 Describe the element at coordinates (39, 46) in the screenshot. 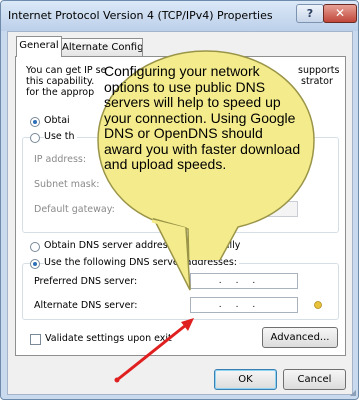

I see `tab-general: General` at that location.